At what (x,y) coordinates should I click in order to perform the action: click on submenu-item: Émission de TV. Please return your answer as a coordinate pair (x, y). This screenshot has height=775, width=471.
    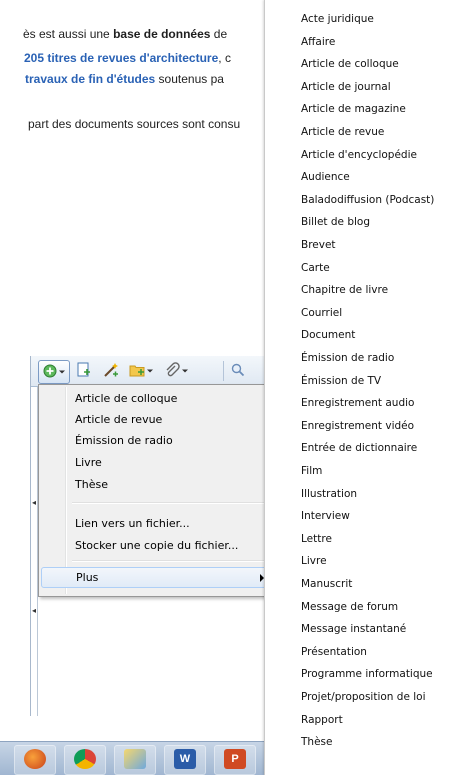
    Looking at the image, I should click on (341, 381).